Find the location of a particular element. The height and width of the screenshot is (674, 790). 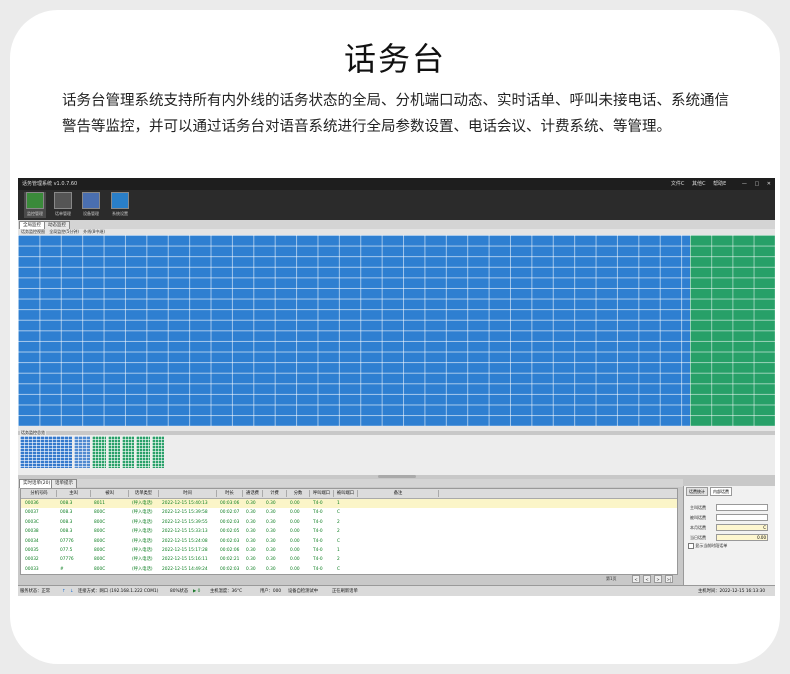

col-score: 分数 is located at coordinates (298, 493).